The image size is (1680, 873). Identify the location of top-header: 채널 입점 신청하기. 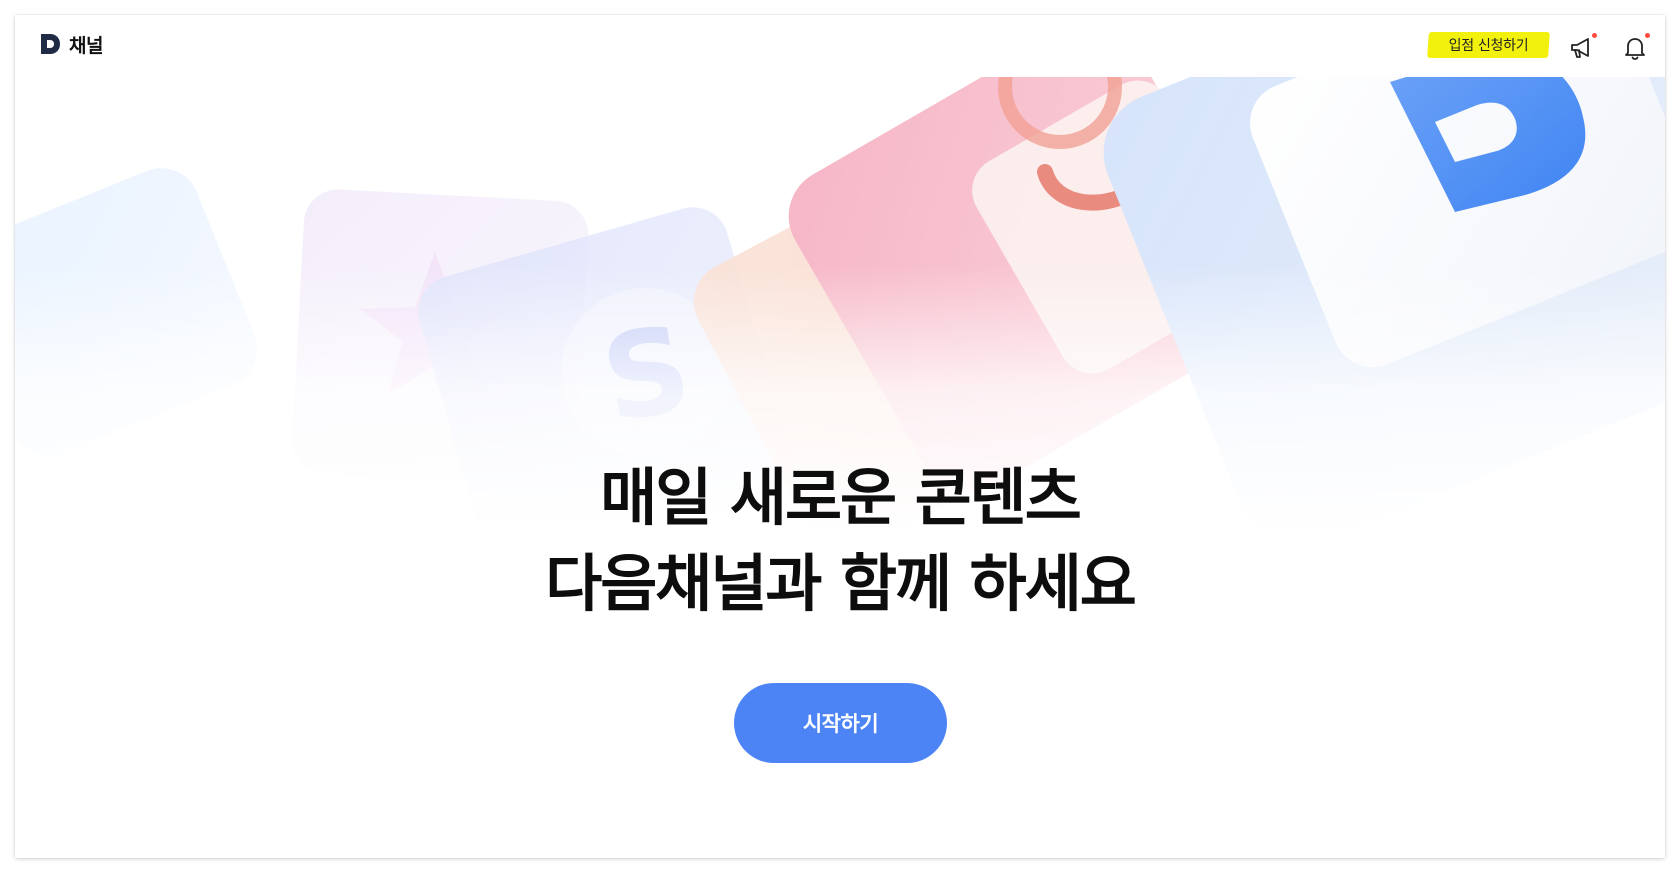
(840, 46).